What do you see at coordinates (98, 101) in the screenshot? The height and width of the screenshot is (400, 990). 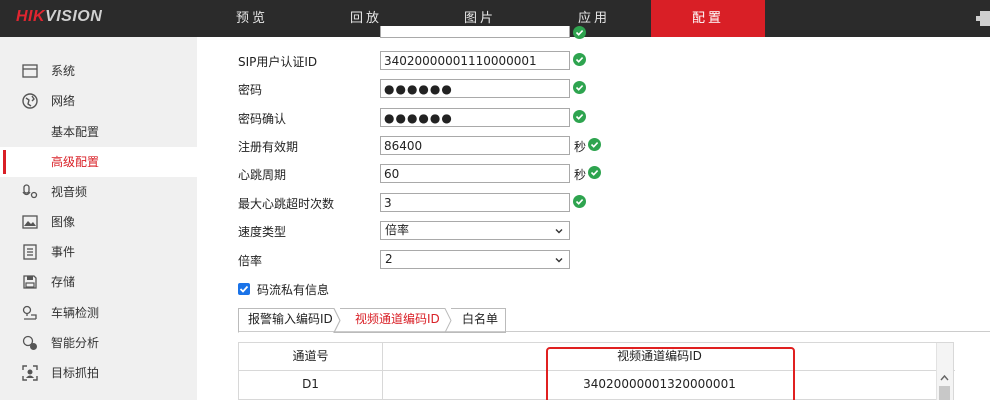 I see `sidebar-item-network: 网络` at bounding box center [98, 101].